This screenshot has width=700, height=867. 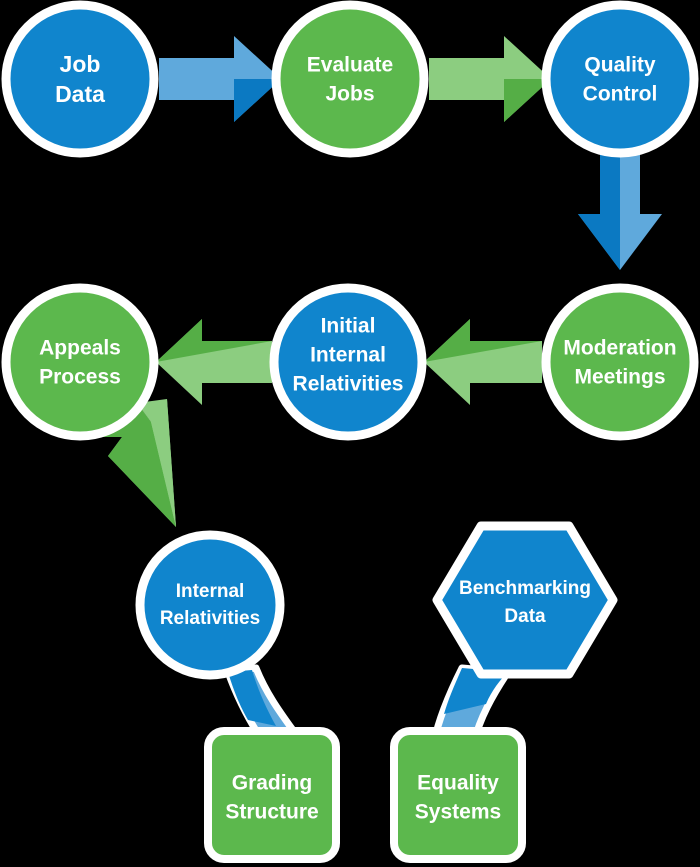 I want to click on node-equality-systems: Equality Systems, so click(x=458, y=795).